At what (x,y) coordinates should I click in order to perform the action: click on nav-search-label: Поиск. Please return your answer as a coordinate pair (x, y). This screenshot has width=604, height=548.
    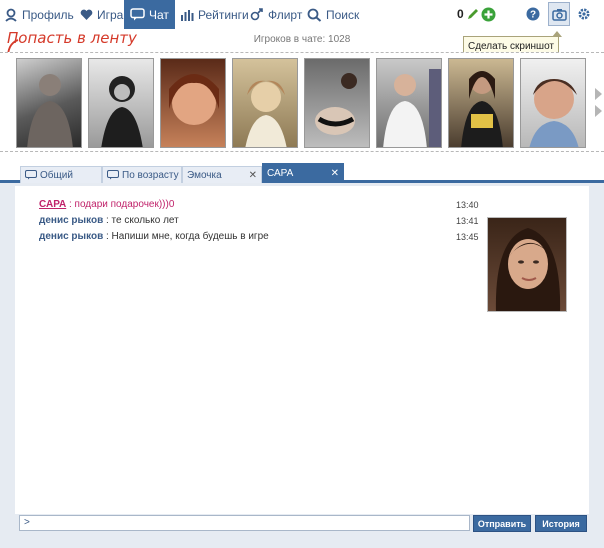
    Looking at the image, I should click on (343, 14).